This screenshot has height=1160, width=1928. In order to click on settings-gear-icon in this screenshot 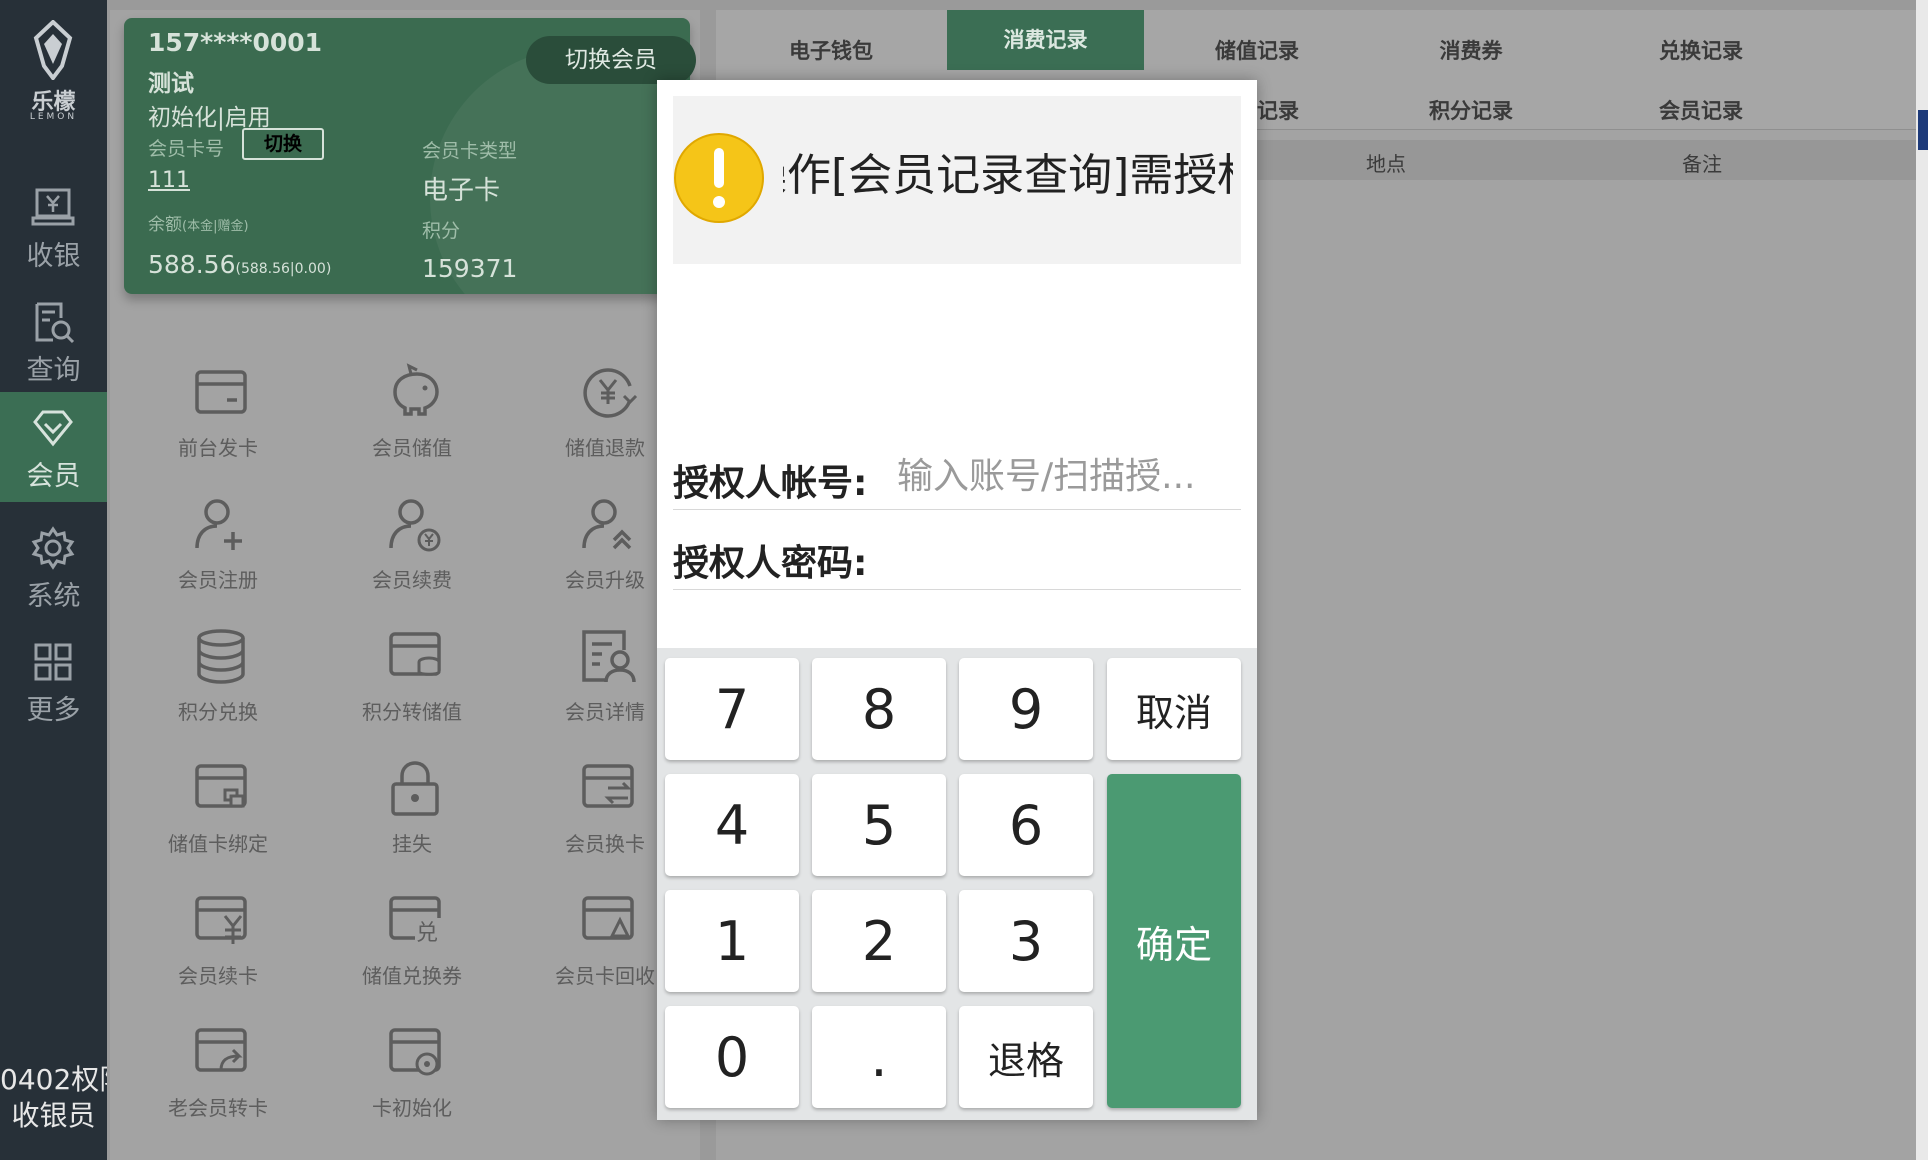, I will do `click(53, 548)`.